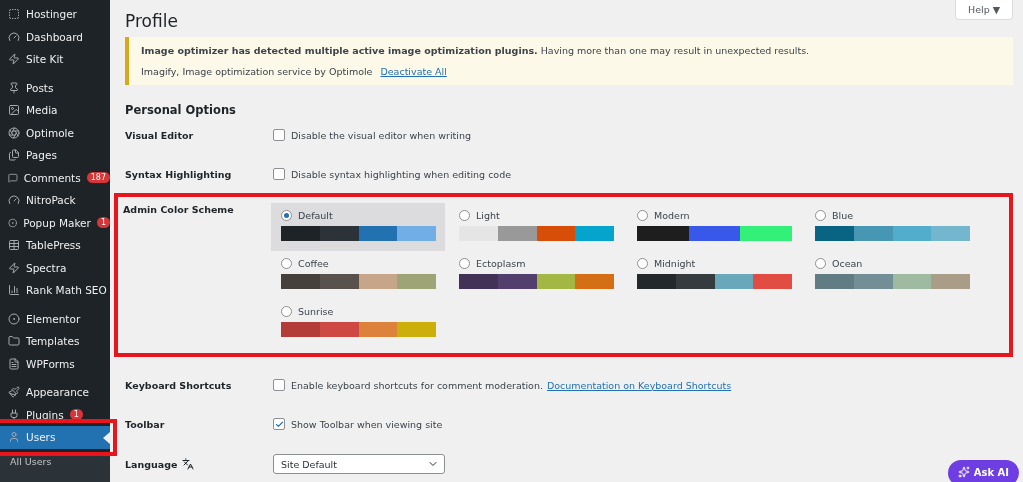  What do you see at coordinates (188, 464) in the screenshot?
I see `translate-icon` at bounding box center [188, 464].